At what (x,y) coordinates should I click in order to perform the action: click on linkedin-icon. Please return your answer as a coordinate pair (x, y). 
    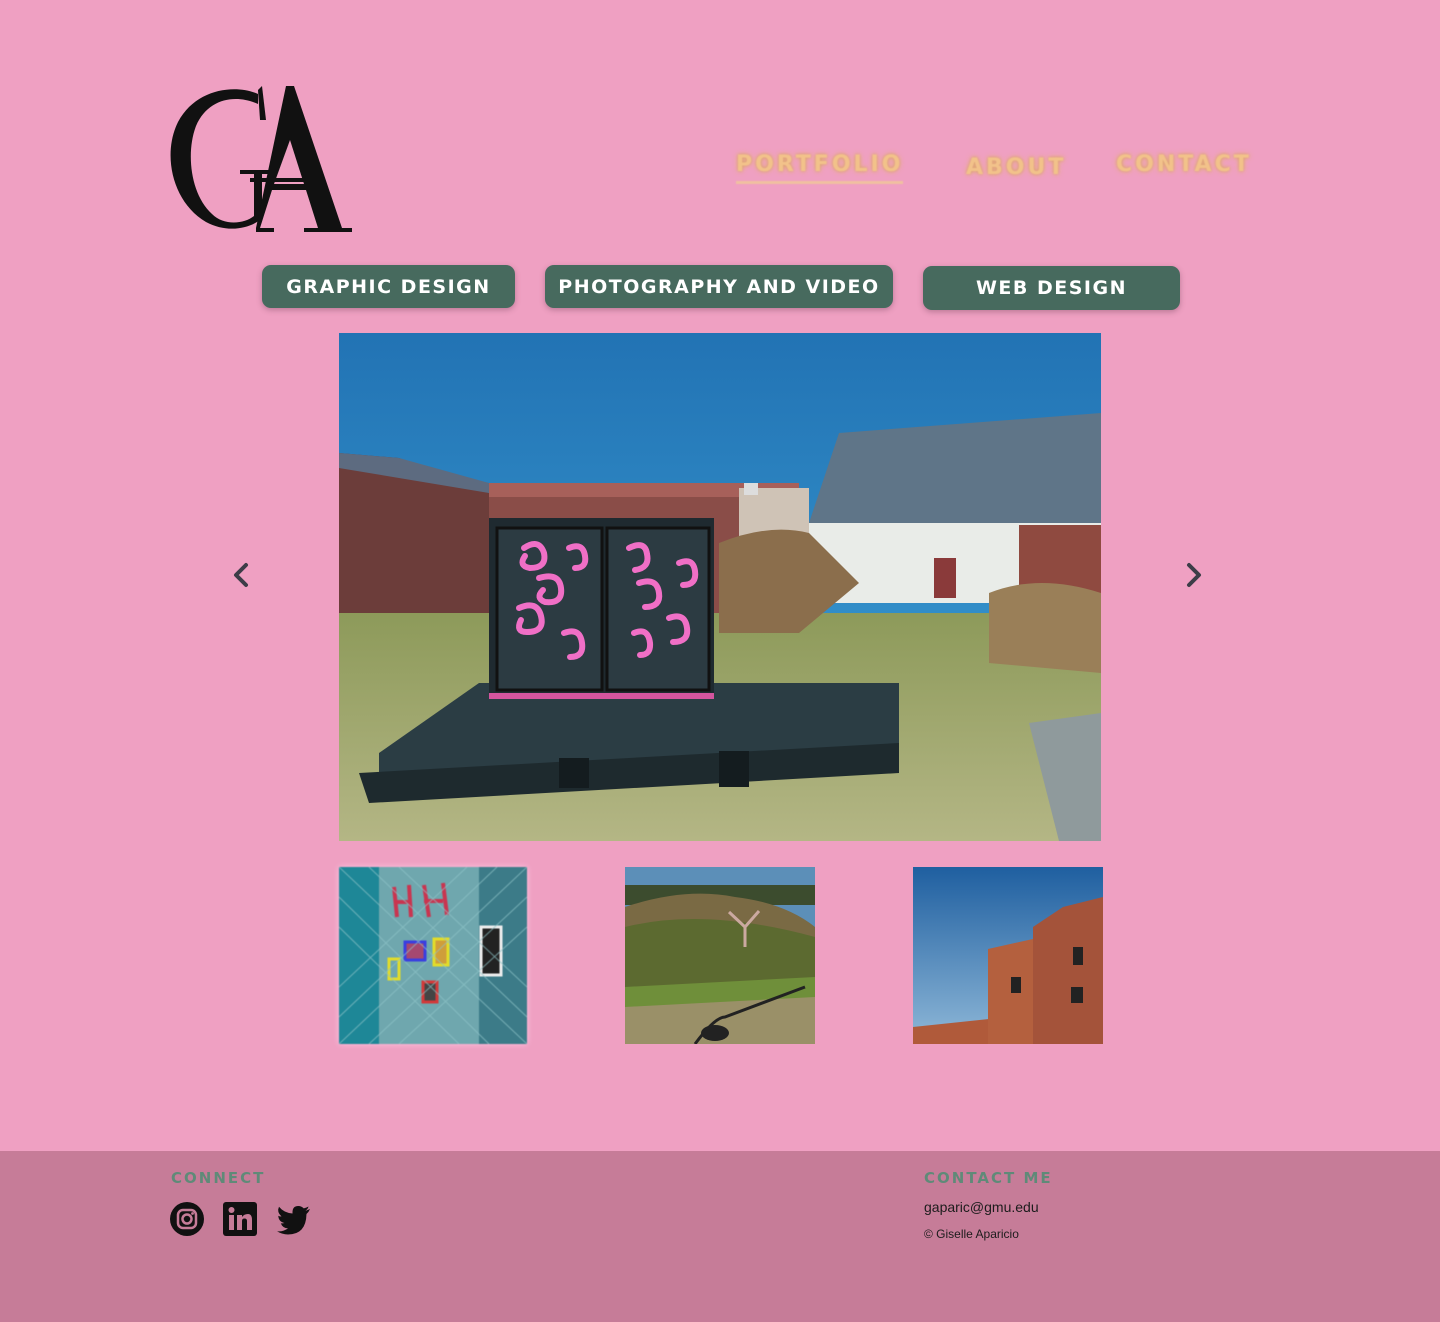
    Looking at the image, I should click on (240, 1219).